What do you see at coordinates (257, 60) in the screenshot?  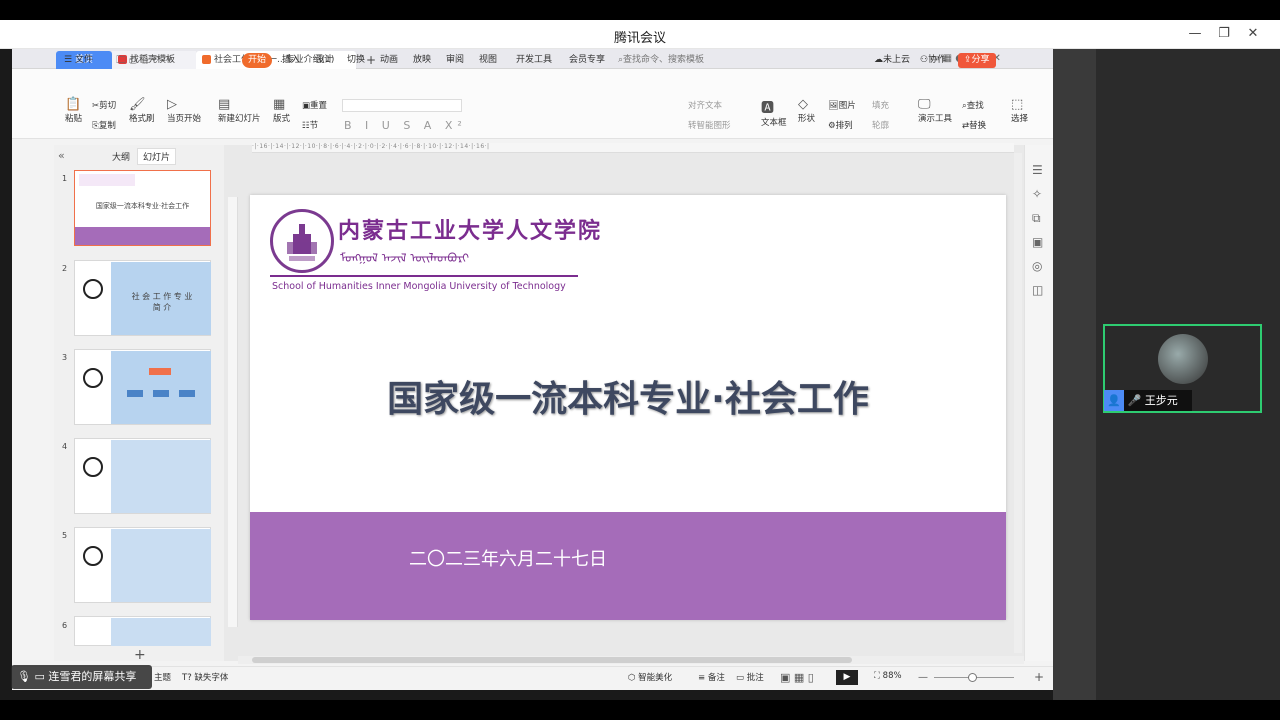 I see `menu-start: 开始` at bounding box center [257, 60].